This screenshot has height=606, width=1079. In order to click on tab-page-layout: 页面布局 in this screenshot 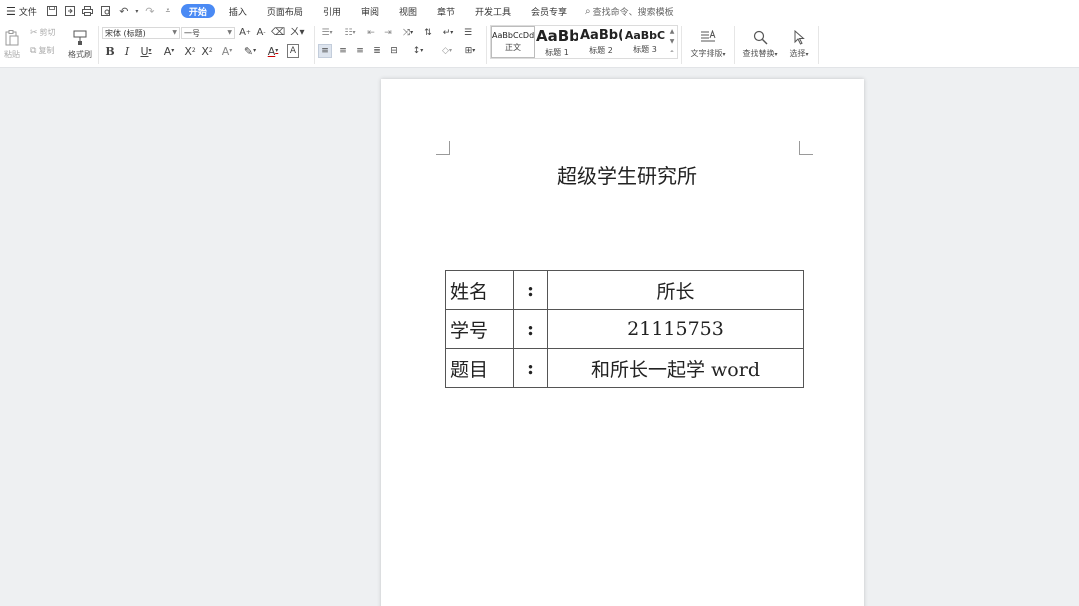, I will do `click(285, 11)`.